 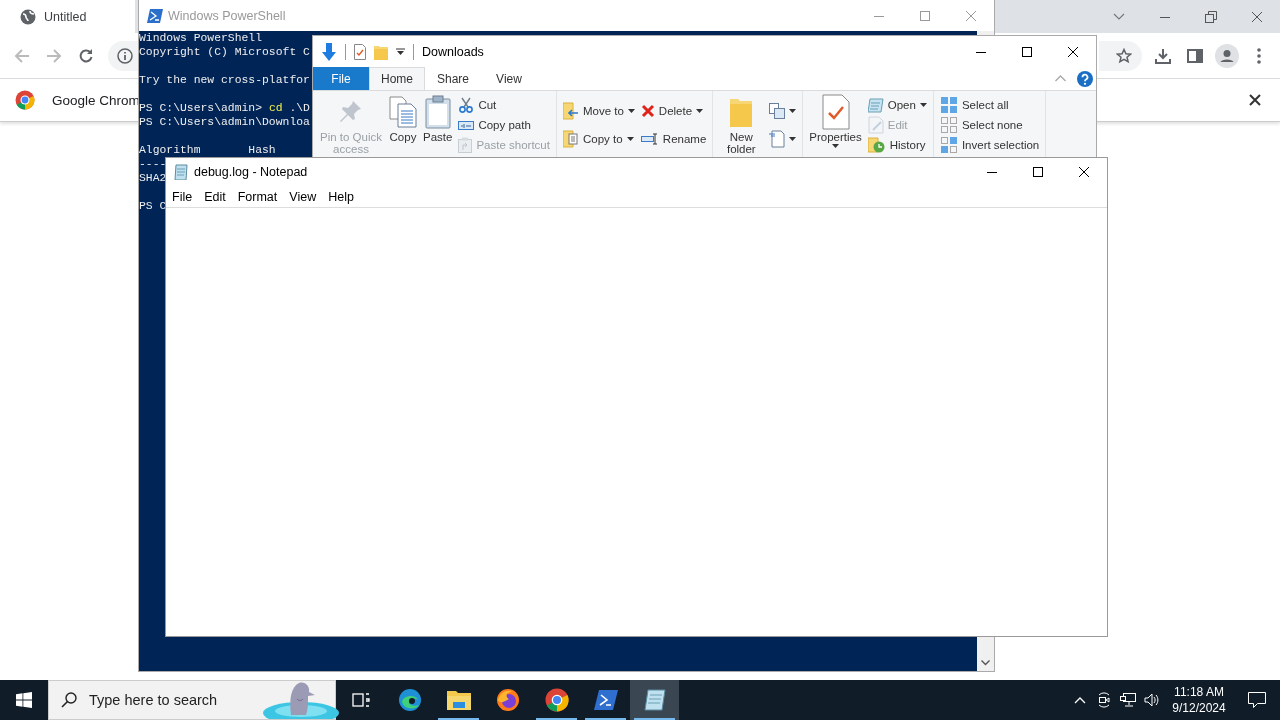 I want to click on window-title: Windows PowerShell, so click(x=227, y=15).